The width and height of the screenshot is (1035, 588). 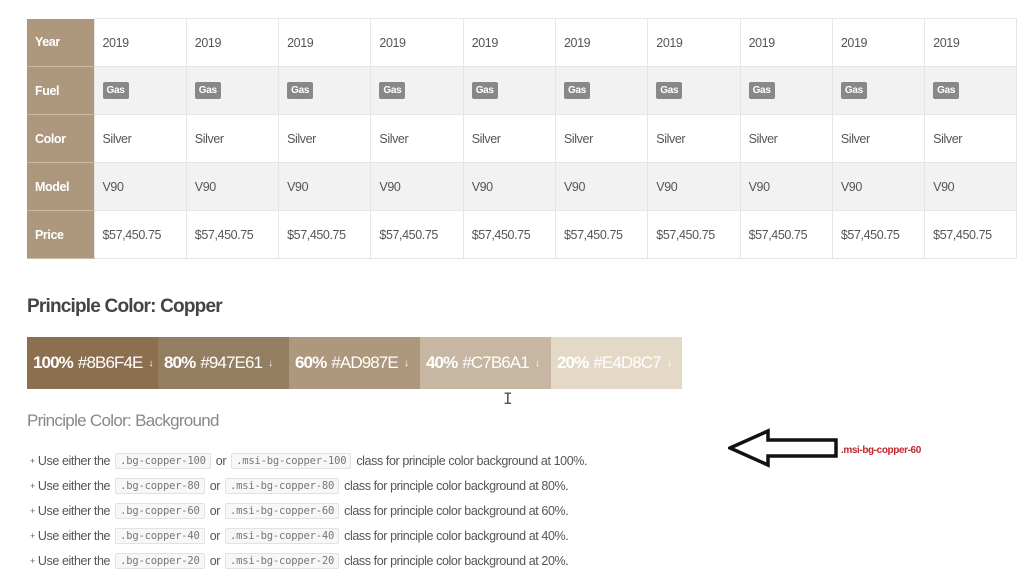 What do you see at coordinates (282, 560) in the screenshot?
I see `class-code-msi: .msi-bg-copper-20` at bounding box center [282, 560].